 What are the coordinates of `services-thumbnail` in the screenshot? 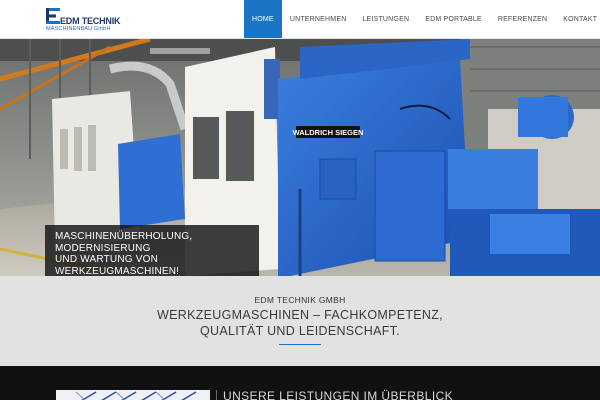 It's located at (133, 395).